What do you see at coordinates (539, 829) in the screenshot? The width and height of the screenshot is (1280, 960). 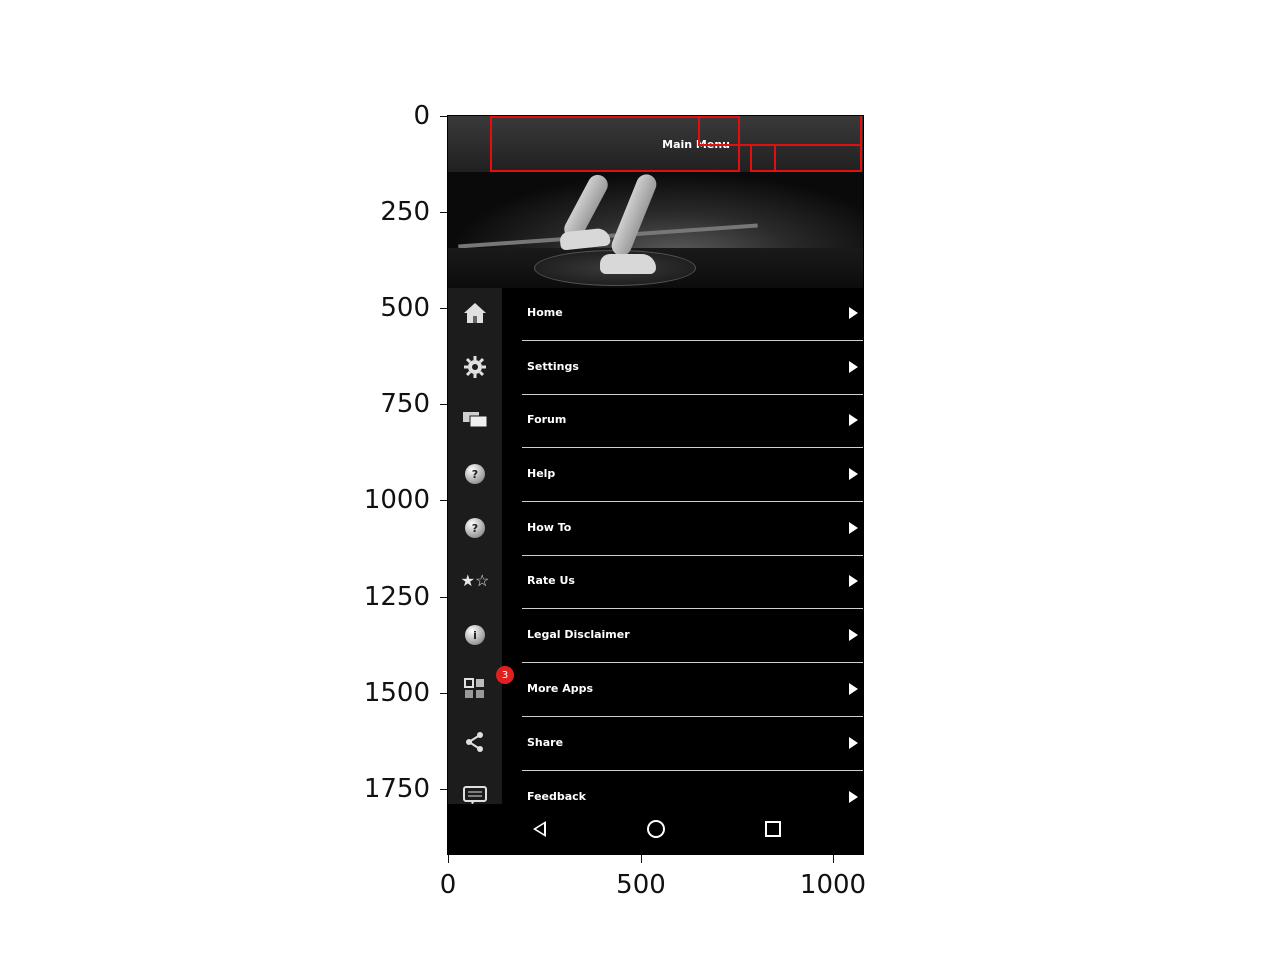 I see `back-icon` at bounding box center [539, 829].